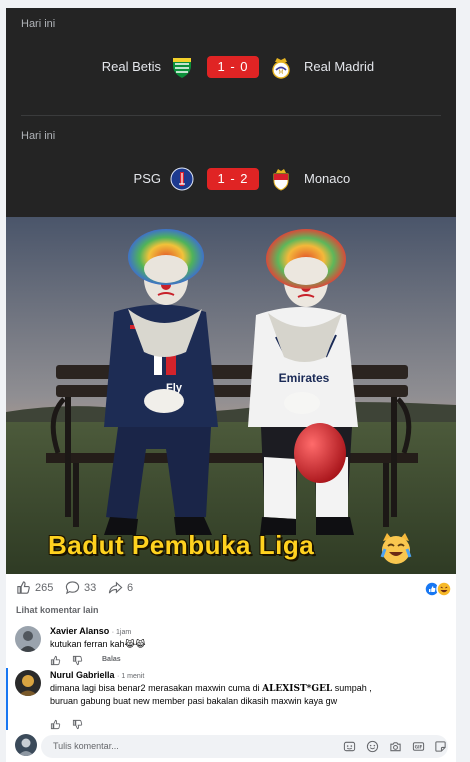  I want to click on share-count: 6, so click(130, 588).